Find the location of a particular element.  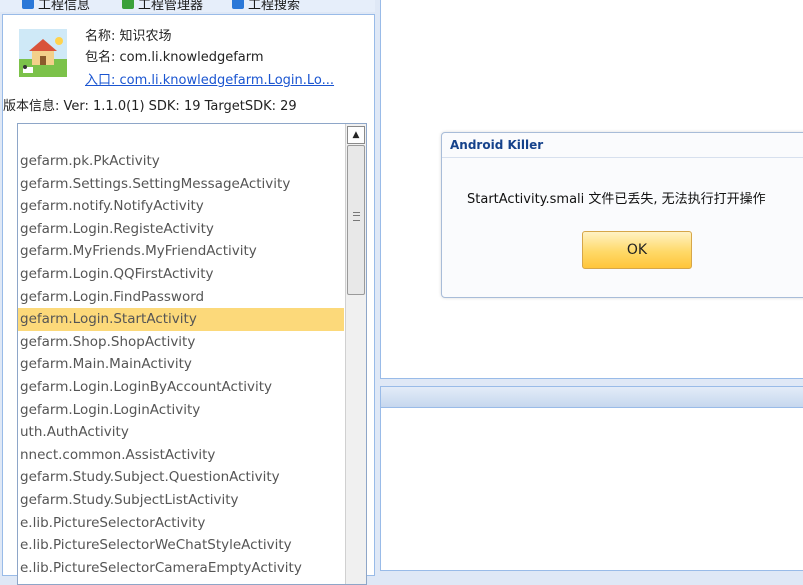

dialog-title: Android Killer is located at coordinates (497, 145).